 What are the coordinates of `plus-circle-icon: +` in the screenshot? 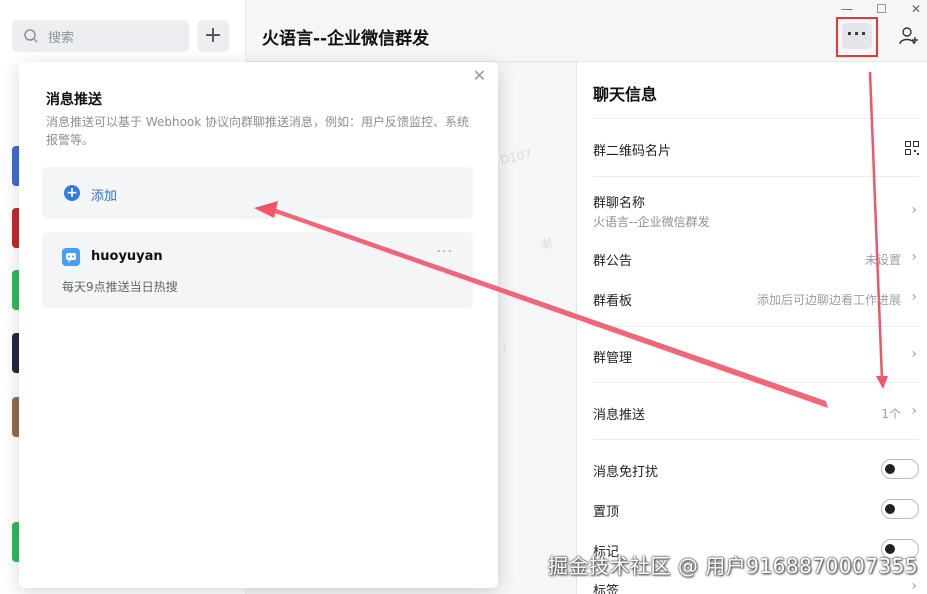 It's located at (72, 193).